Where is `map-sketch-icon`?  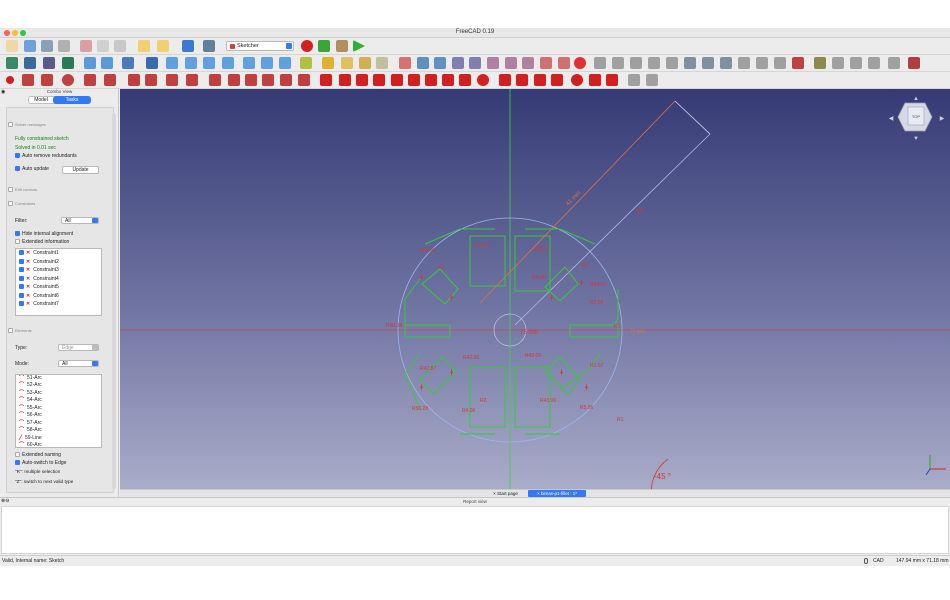 map-sketch-icon is located at coordinates (458, 63).